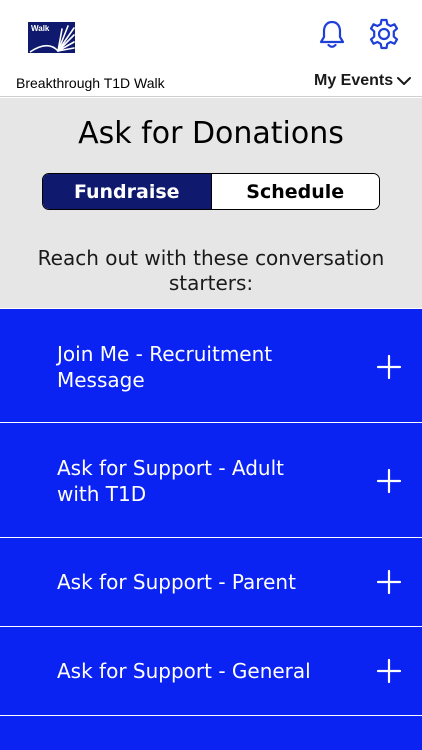  I want to click on tab-schedule: Schedule, so click(294, 191).